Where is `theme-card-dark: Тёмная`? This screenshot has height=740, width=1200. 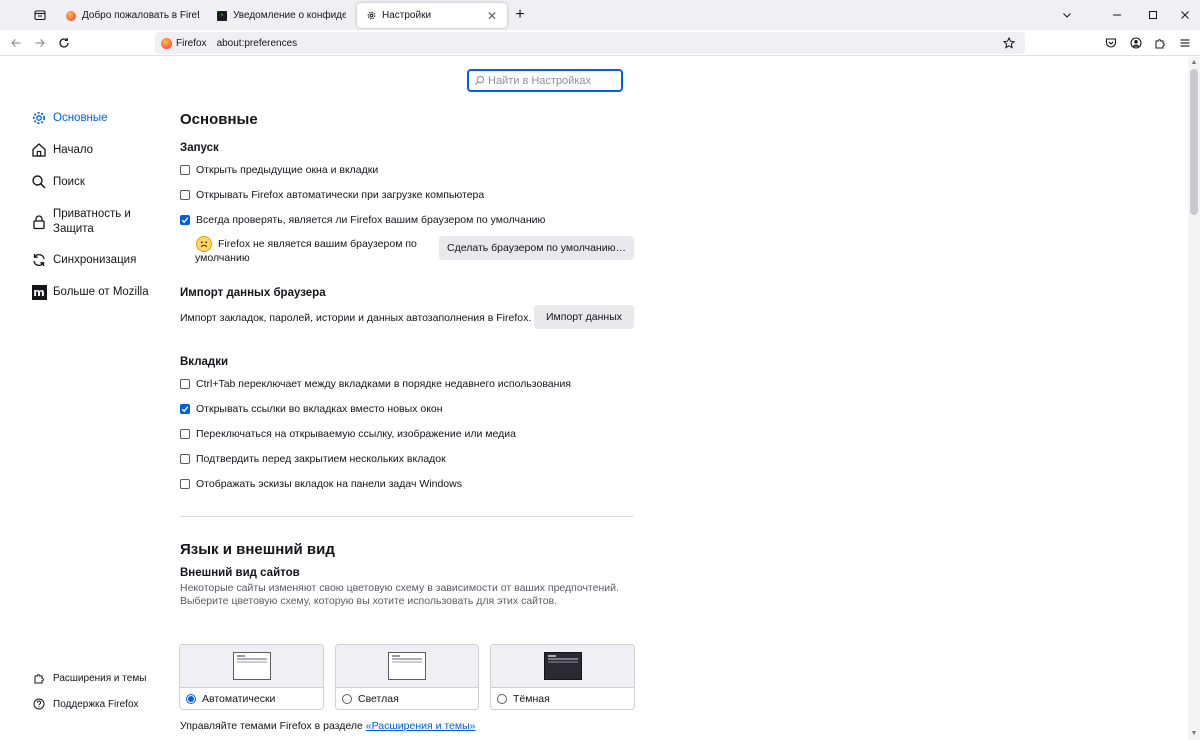
theme-card-dark: Тёмная is located at coordinates (562, 677).